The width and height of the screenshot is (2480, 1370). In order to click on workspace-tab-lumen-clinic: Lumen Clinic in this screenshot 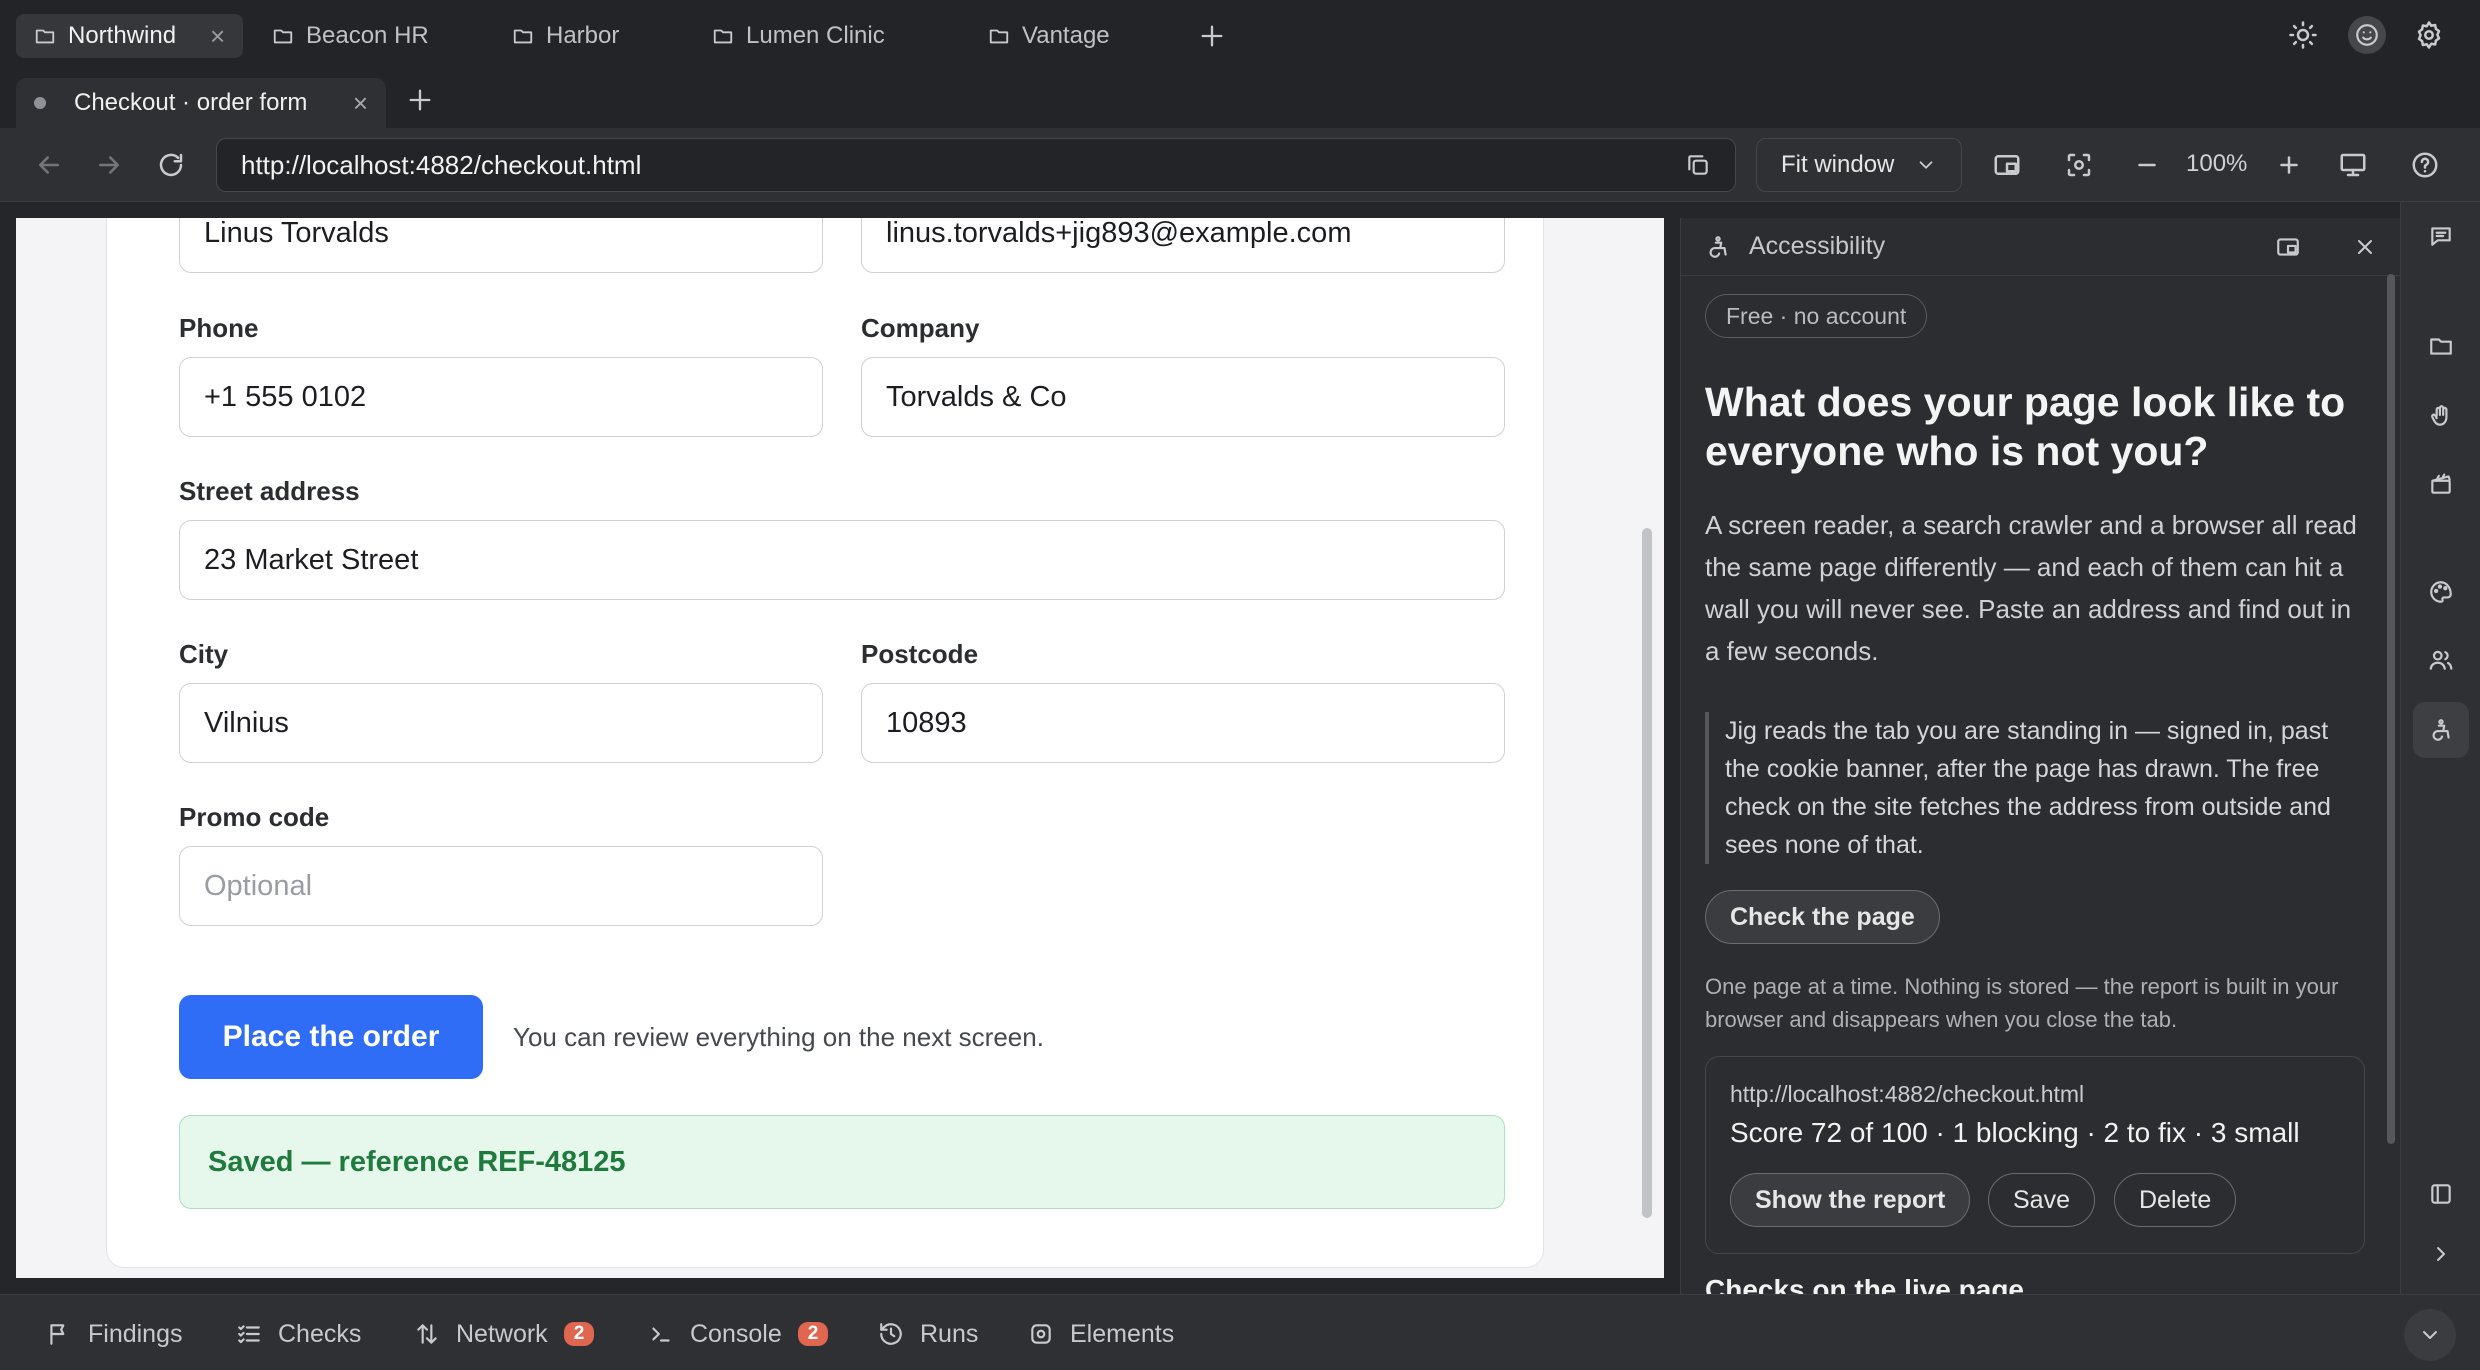, I will do `click(798, 36)`.